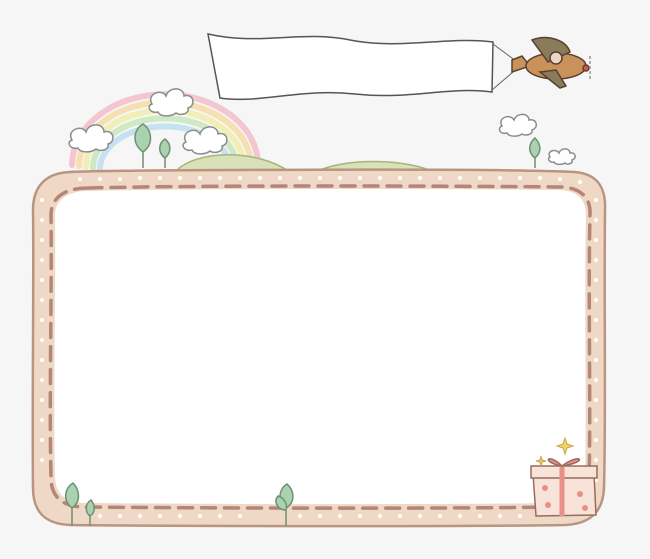 The width and height of the screenshot is (650, 559). What do you see at coordinates (350, 69) in the screenshot?
I see `banner-text` at bounding box center [350, 69].